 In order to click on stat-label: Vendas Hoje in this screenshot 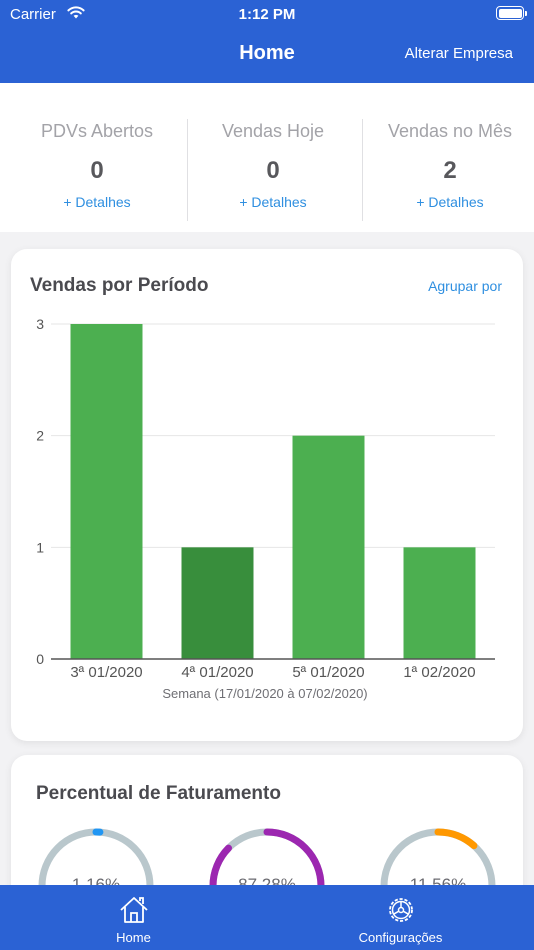, I will do `click(273, 131)`.